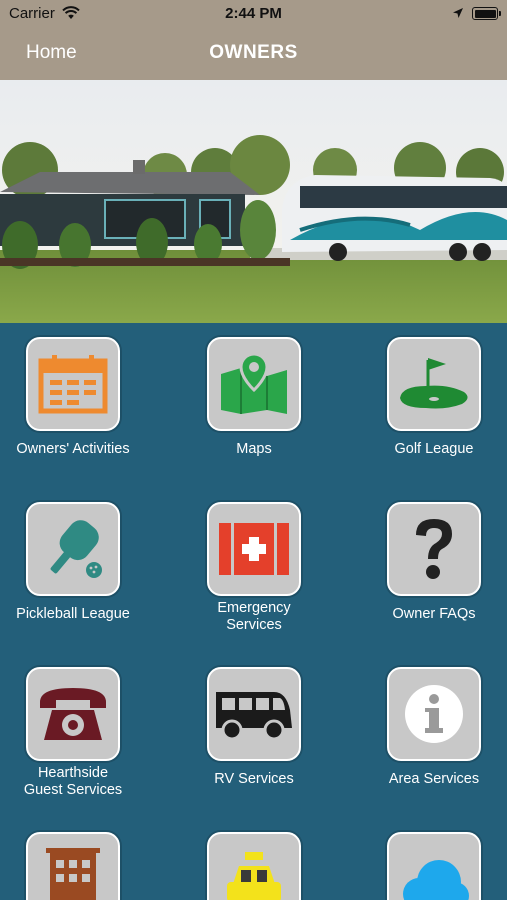 This screenshot has height=900, width=507. What do you see at coordinates (500, 13) in the screenshot?
I see `battery-tip` at bounding box center [500, 13].